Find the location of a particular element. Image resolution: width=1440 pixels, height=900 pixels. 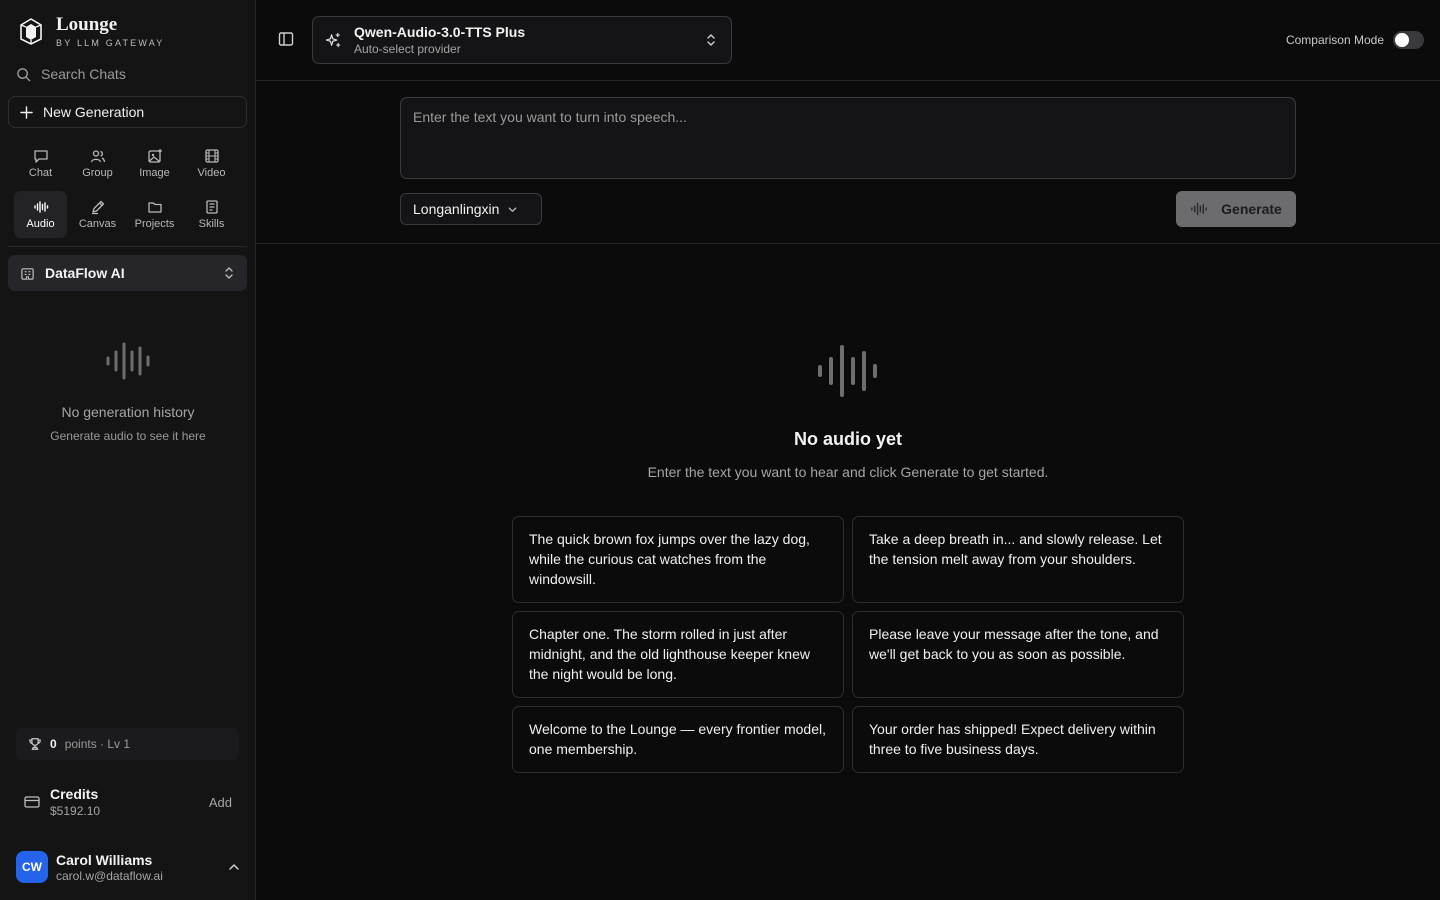

toggle-sidebar-button is located at coordinates (286, 41).